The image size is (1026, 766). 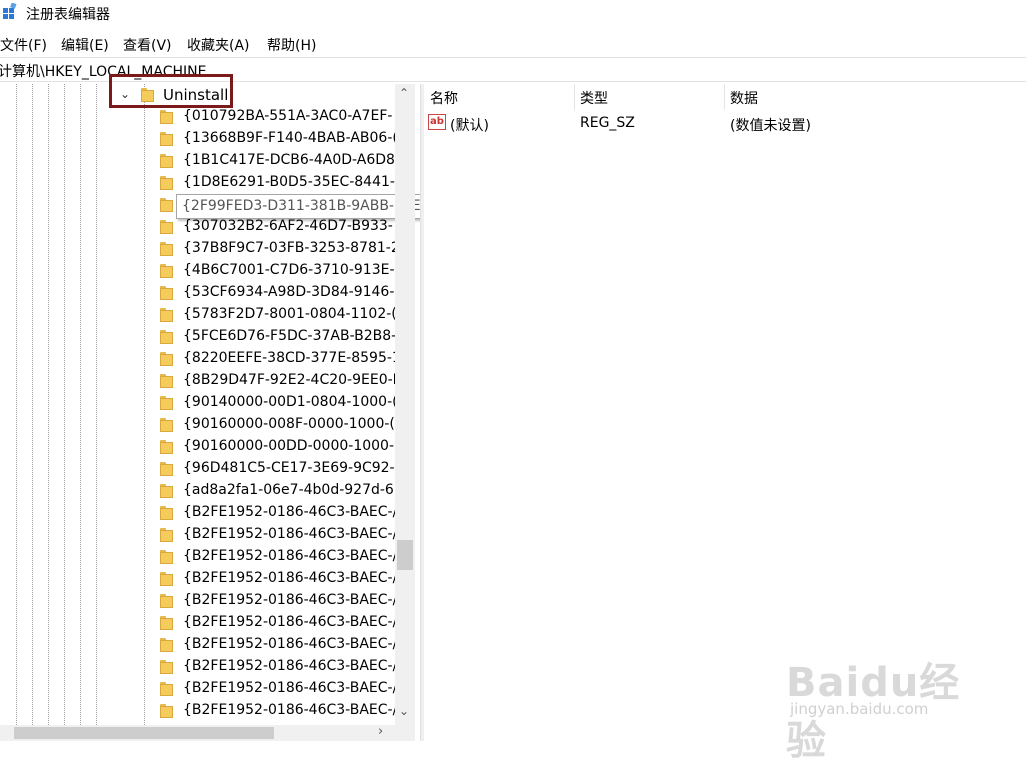 What do you see at coordinates (289, 160) in the screenshot?
I see `tree-item-label: {1B1C417E-DCB6-4A0D-A6D8` at bounding box center [289, 160].